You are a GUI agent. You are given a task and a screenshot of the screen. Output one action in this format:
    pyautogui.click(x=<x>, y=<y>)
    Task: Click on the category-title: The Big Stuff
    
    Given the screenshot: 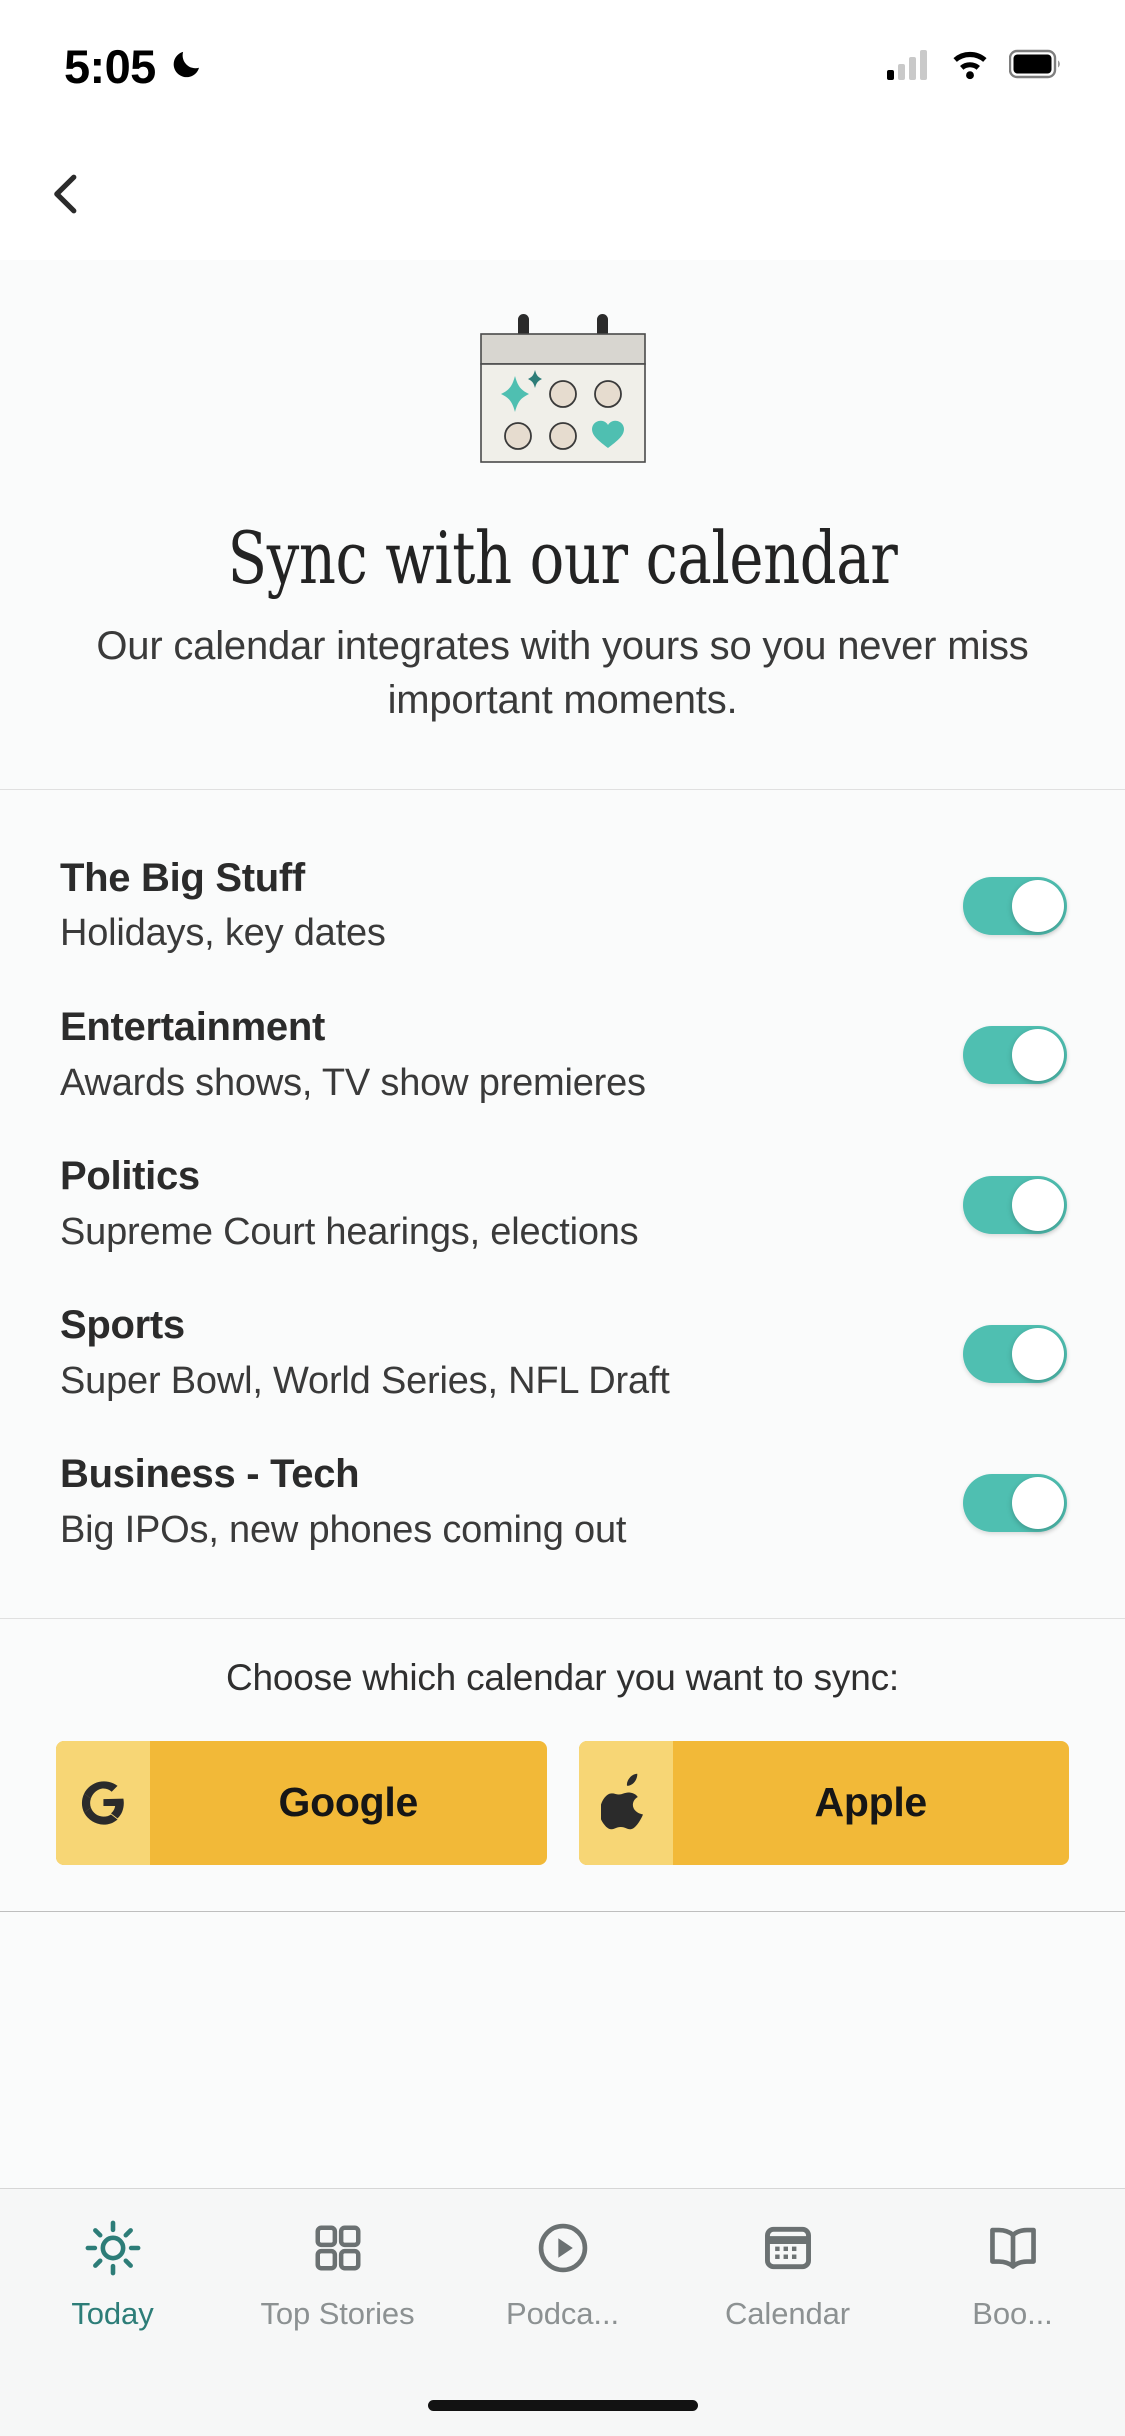 What is the action you would take?
    pyautogui.click(x=182, y=877)
    